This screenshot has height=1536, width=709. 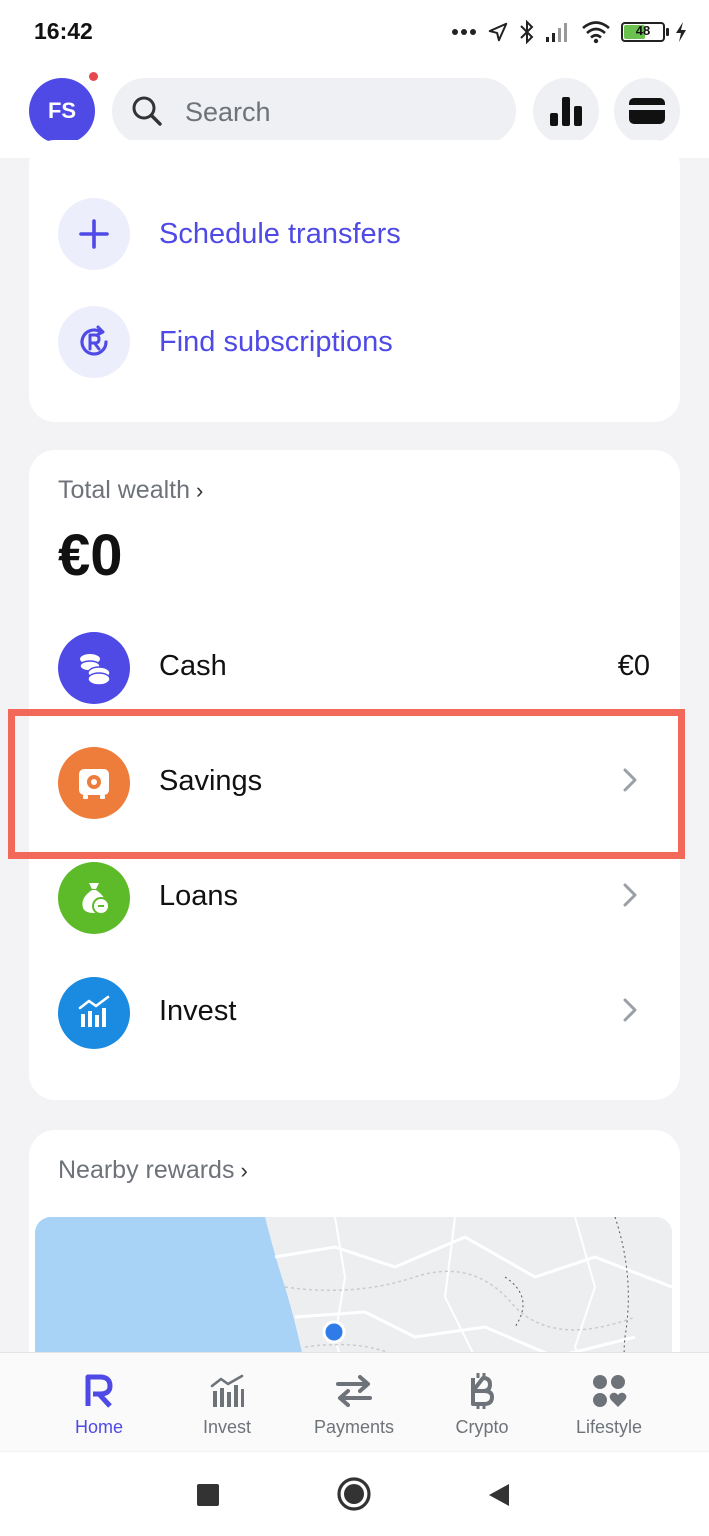 I want to click on nav-tab-crypto: Crypto, so click(x=482, y=1402).